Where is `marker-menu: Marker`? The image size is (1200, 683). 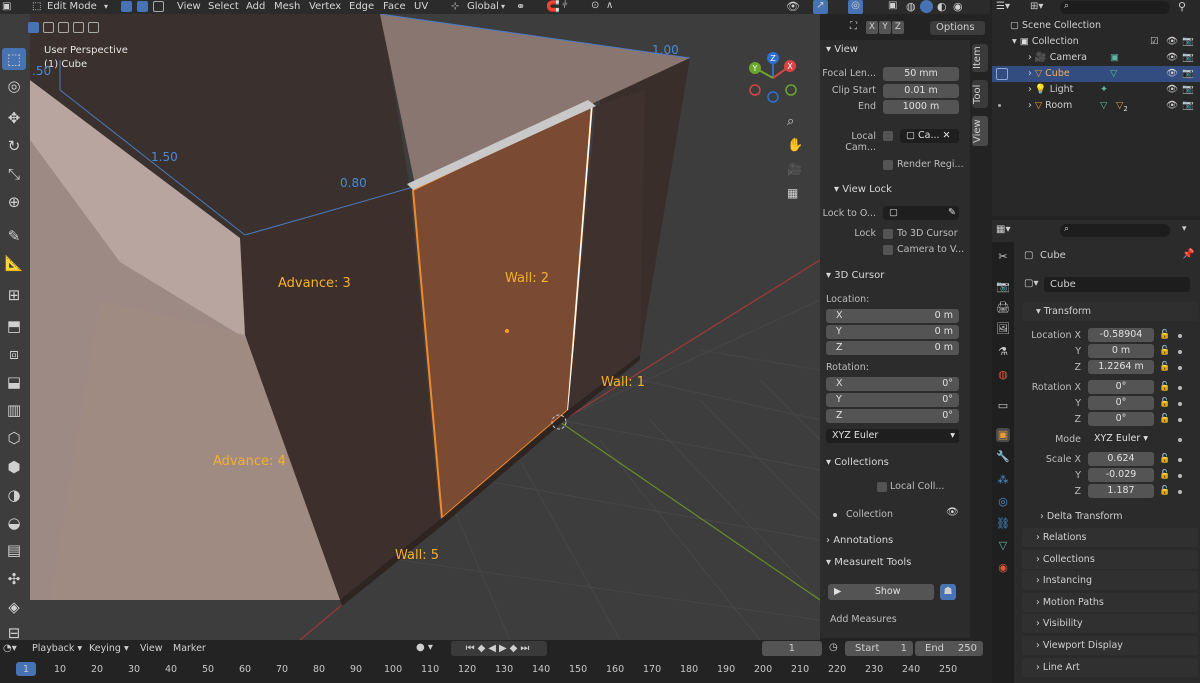
marker-menu: Marker is located at coordinates (189, 648).